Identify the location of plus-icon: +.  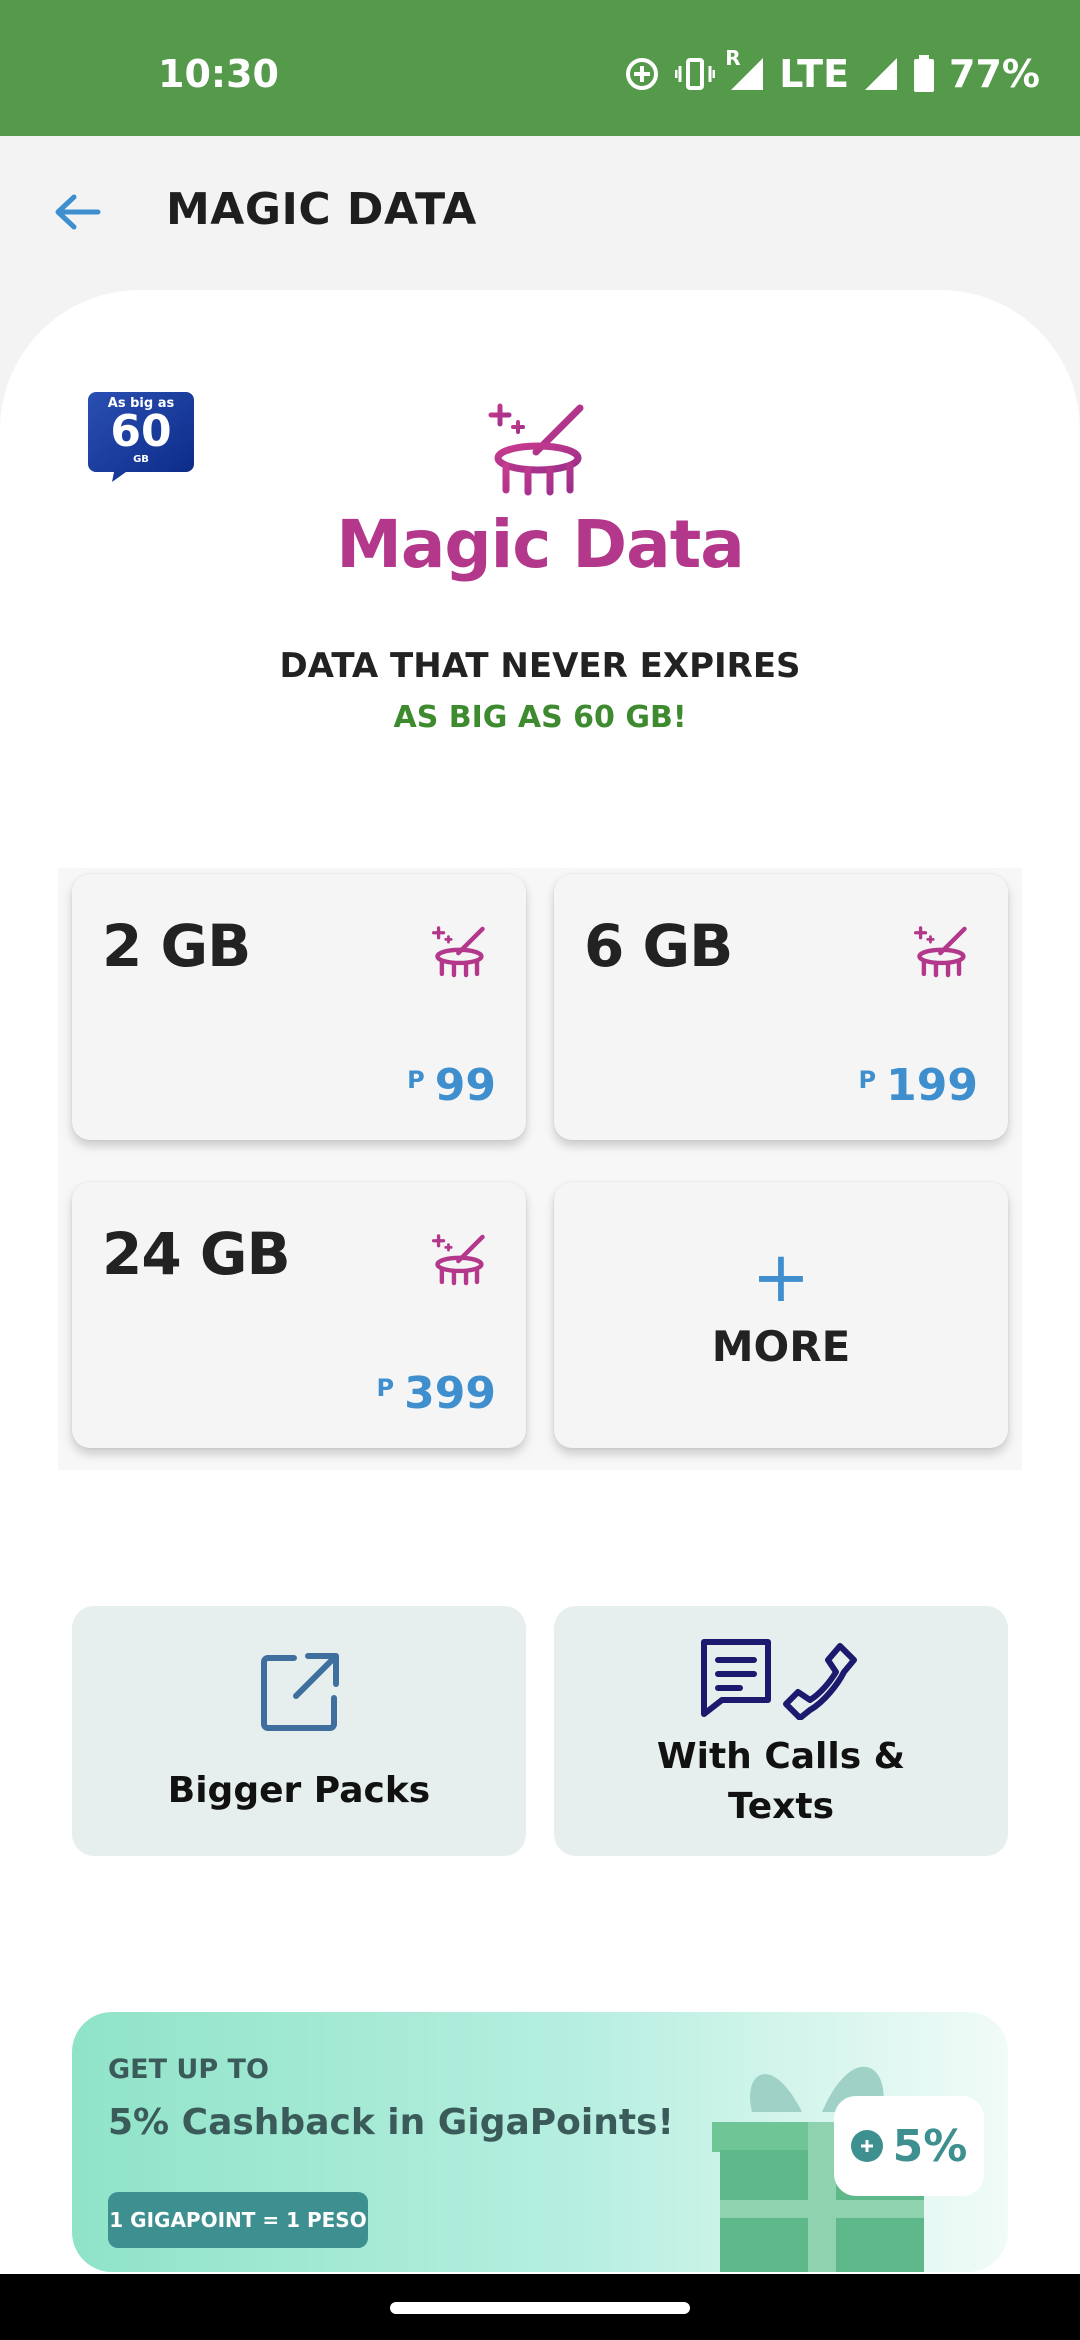
(781, 1277).